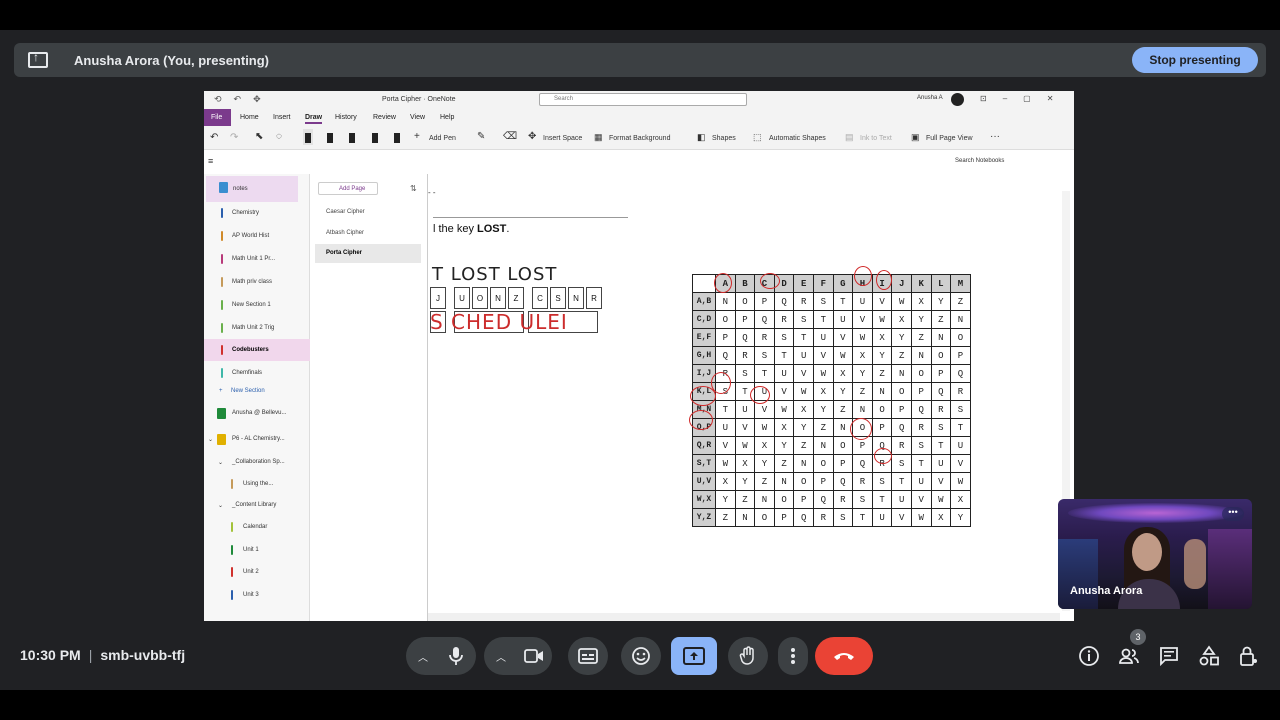 This screenshot has height=720, width=1280. Describe the element at coordinates (1233, 514) in the screenshot. I see `more-options-icon: •••` at that location.